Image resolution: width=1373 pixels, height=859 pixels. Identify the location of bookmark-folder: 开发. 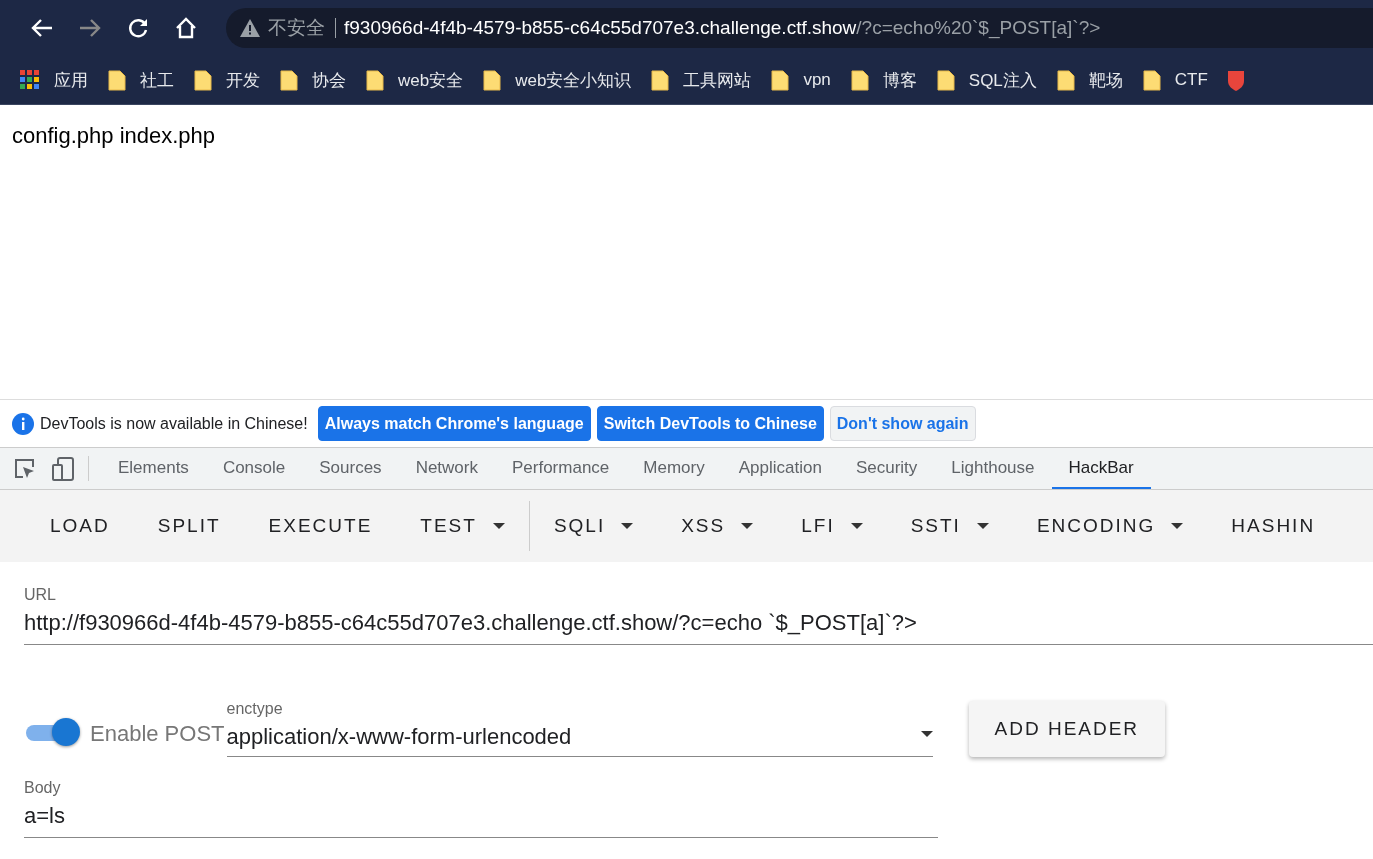
(227, 80).